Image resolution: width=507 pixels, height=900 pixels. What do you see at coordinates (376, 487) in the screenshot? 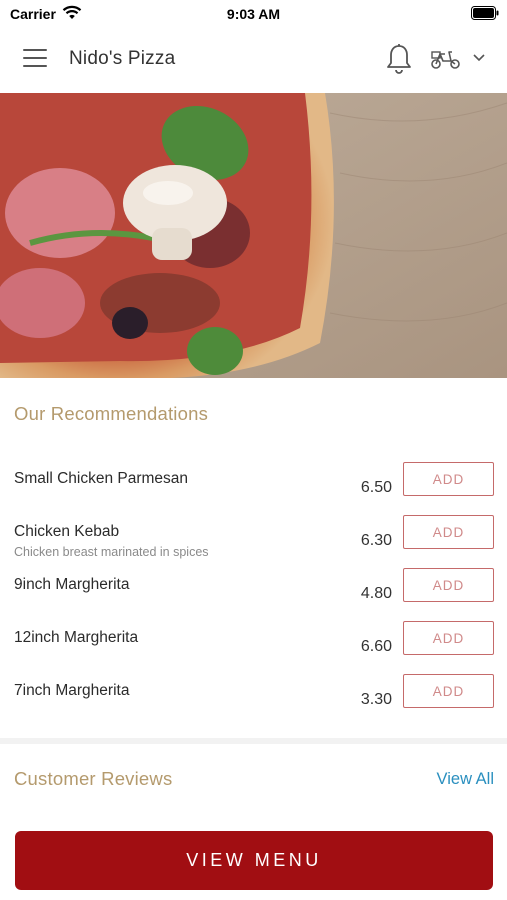
I see `item-price: 6.50` at bounding box center [376, 487].